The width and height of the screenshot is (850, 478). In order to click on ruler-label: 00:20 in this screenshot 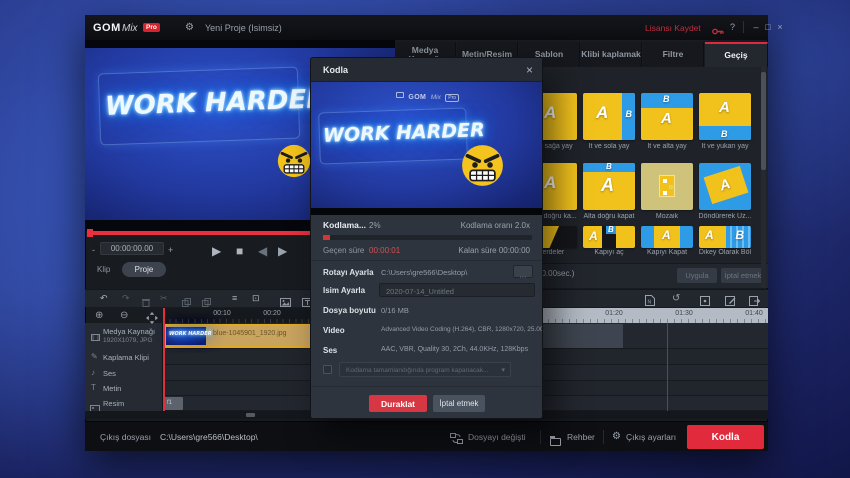, I will do `click(272, 313)`.